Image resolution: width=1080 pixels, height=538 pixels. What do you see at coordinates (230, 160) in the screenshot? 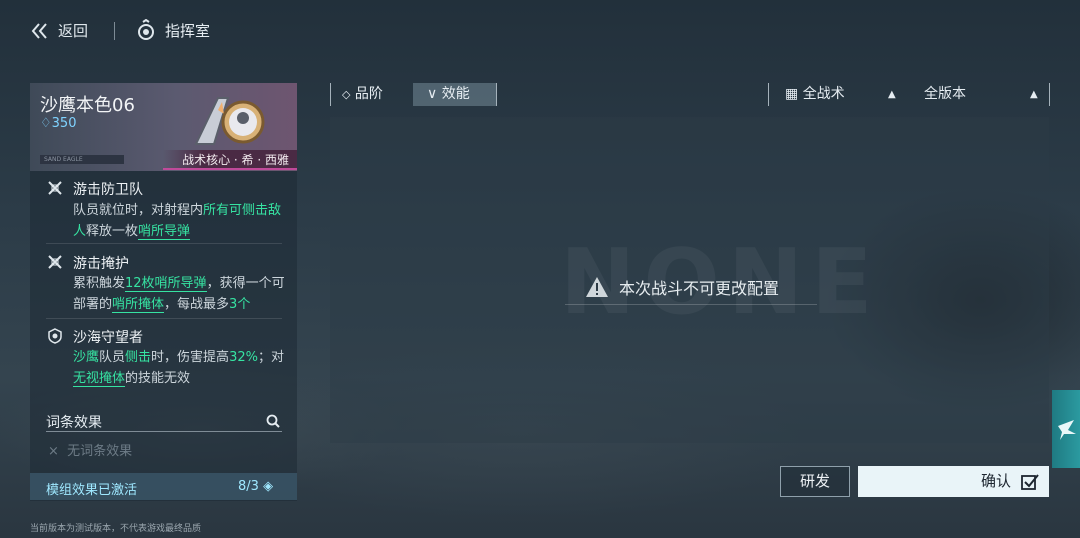
I see `card-tag: 战术核心 · 希 · 西雅` at bounding box center [230, 160].